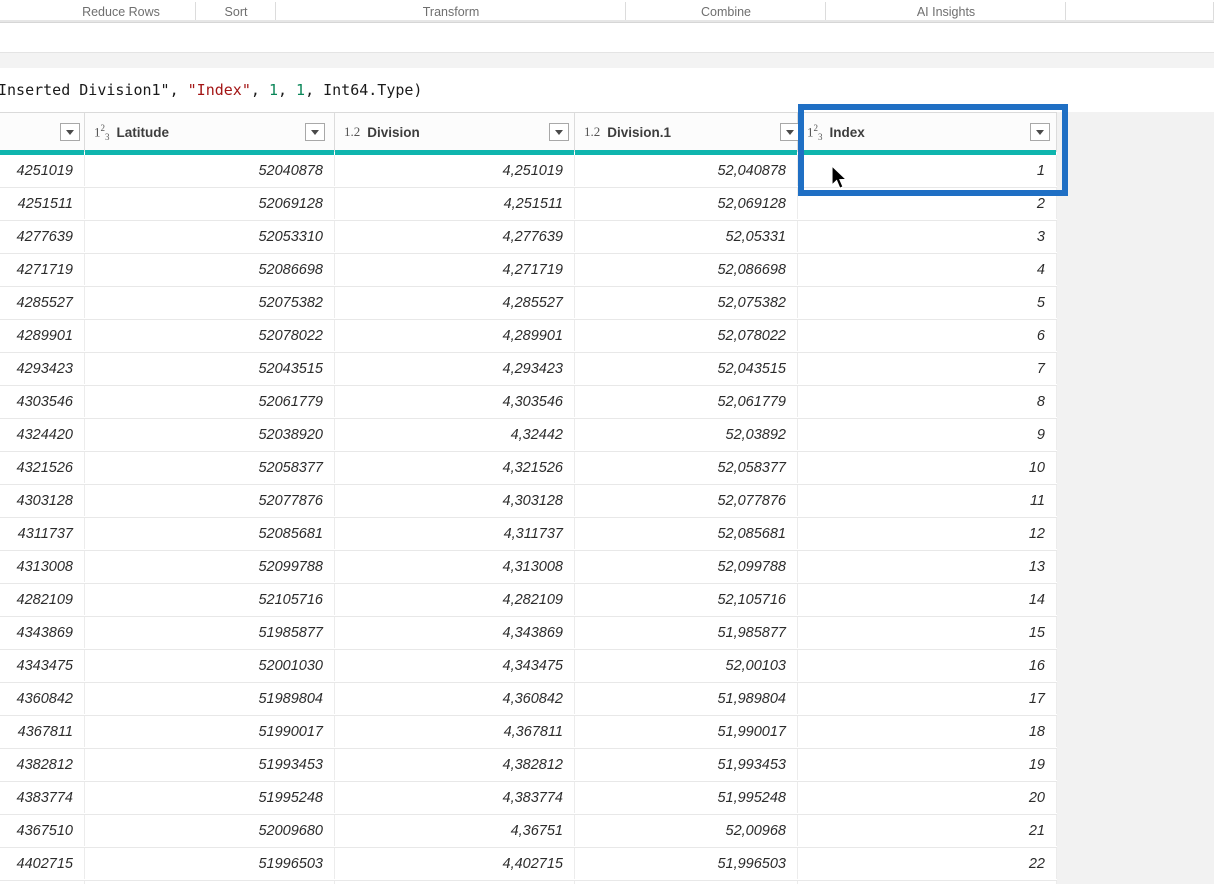 Image resolution: width=1214 pixels, height=884 pixels. I want to click on table-cell: 51,996503, so click(686, 863).